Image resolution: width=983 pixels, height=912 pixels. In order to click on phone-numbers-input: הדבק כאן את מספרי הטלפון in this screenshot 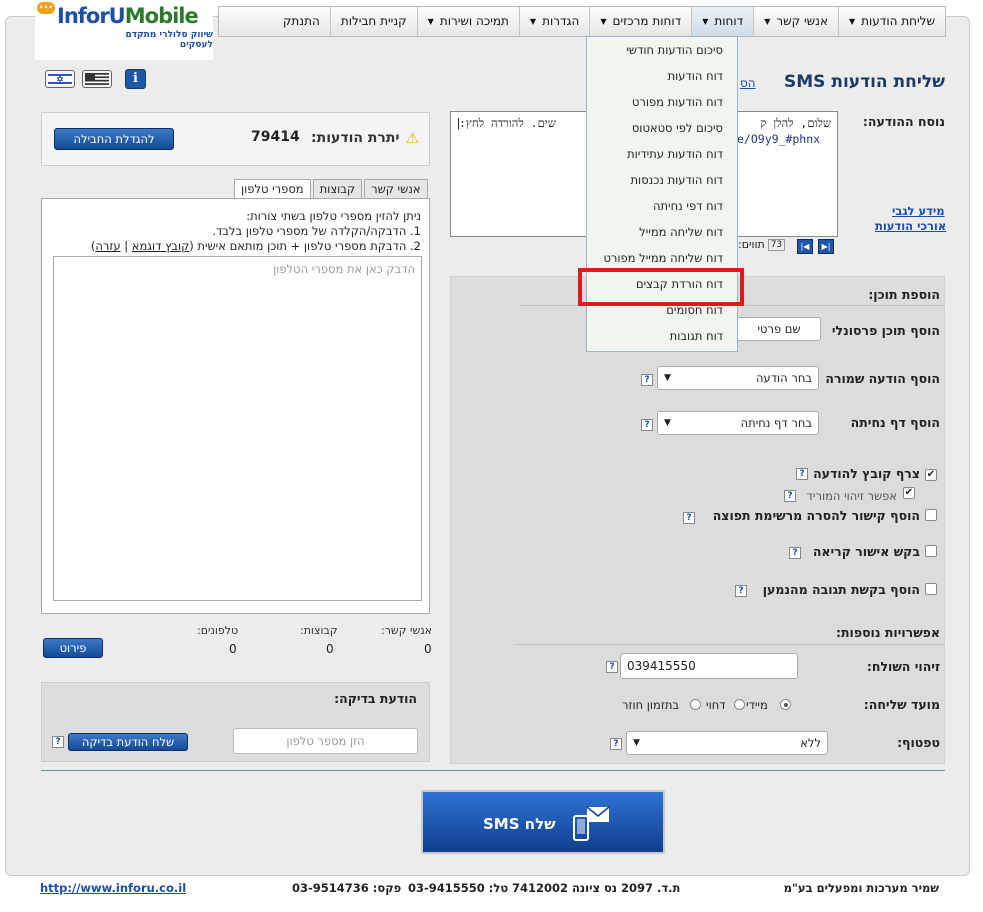, I will do `click(237, 428)`.